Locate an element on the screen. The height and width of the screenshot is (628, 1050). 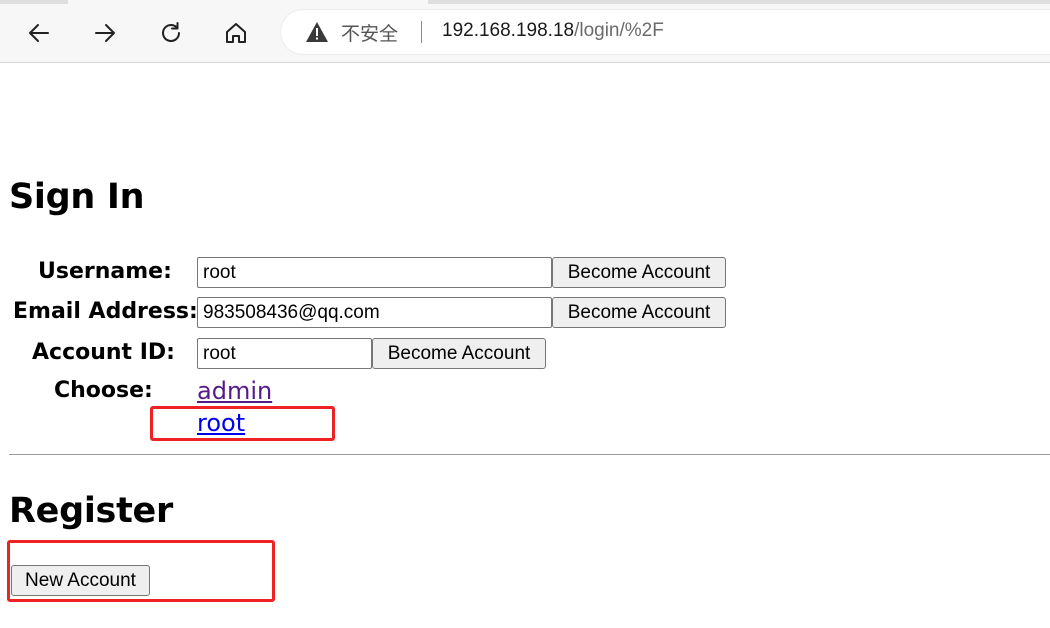
arrow-right-icon is located at coordinates (105, 33).